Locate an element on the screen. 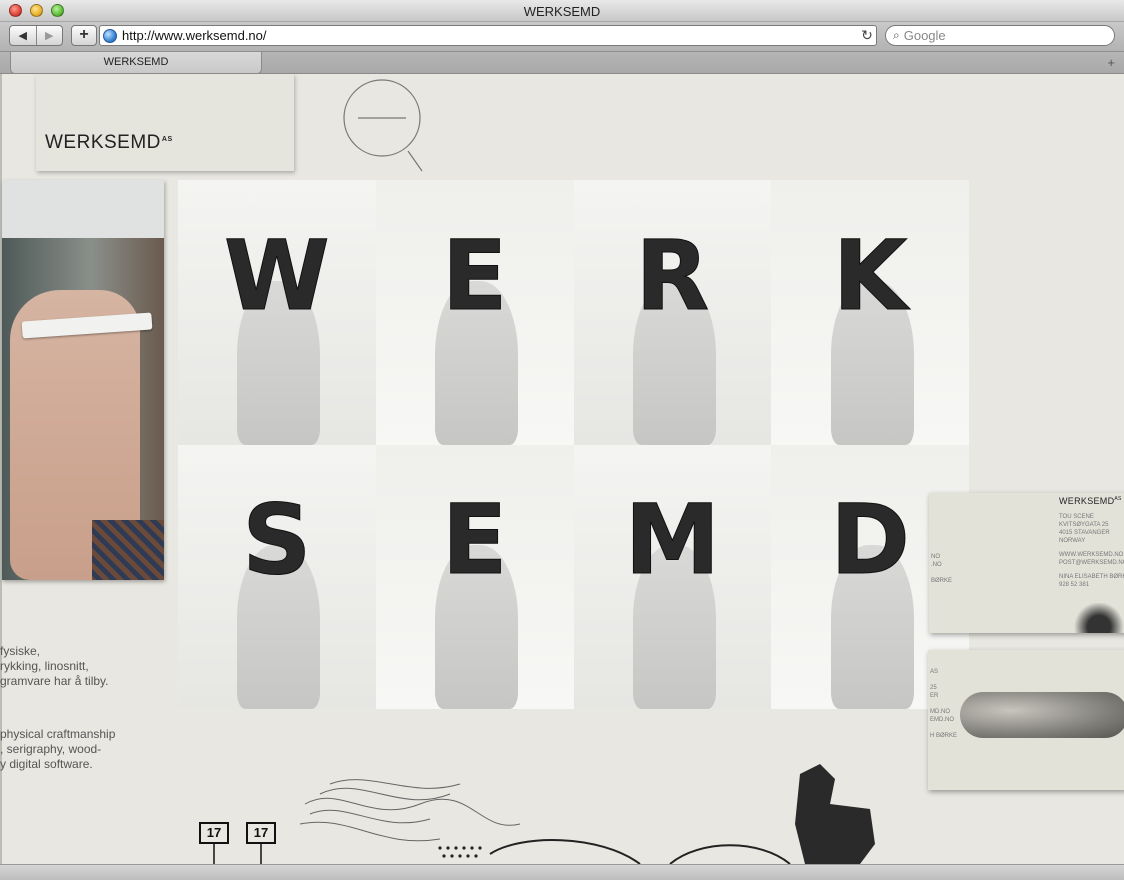 The height and width of the screenshot is (880, 1124). tab-werksemd: WERKSEMD is located at coordinates (136, 63).